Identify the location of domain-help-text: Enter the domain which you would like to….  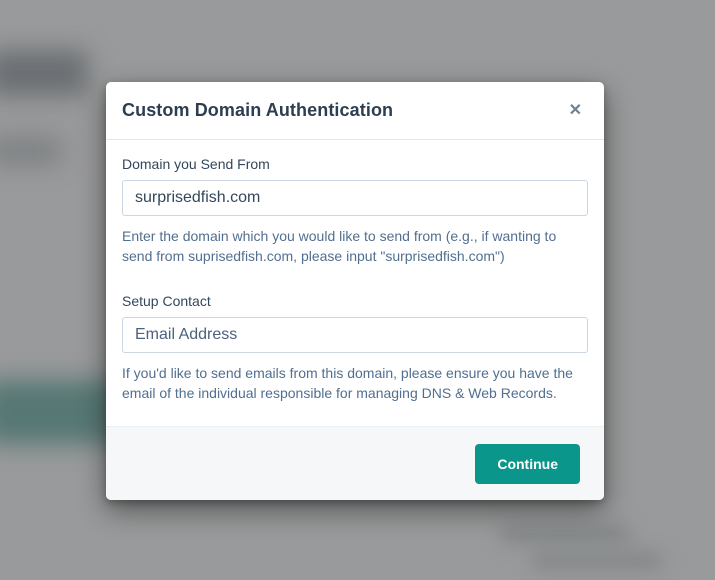
(339, 246).